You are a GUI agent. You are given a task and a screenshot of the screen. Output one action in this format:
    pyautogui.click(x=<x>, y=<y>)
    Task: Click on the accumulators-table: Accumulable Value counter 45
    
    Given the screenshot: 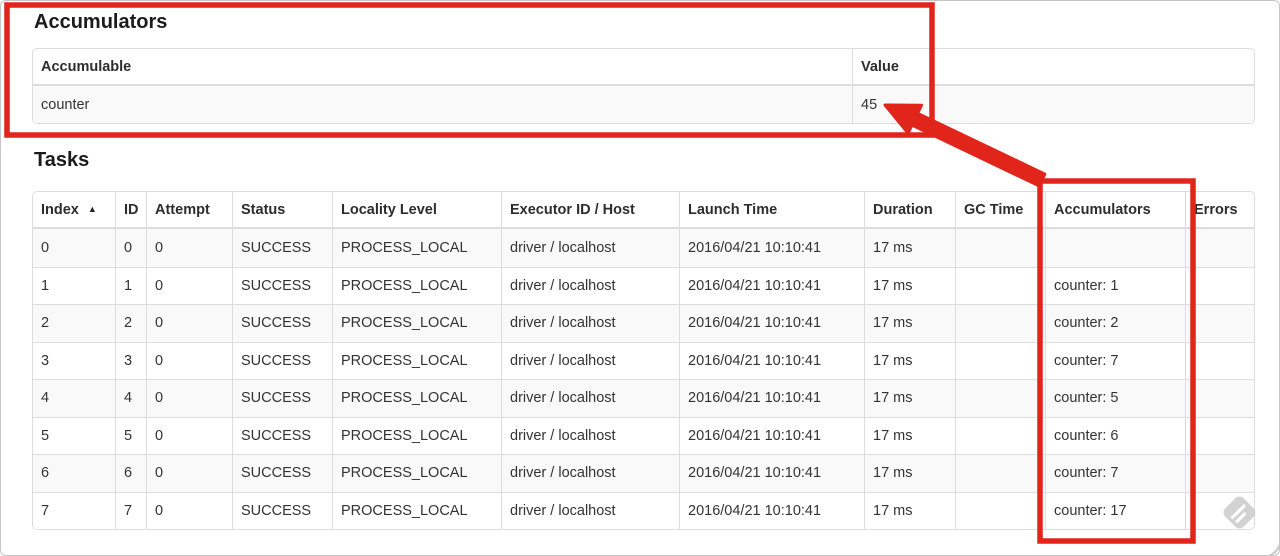 What is the action you would take?
    pyautogui.click(x=643, y=86)
    